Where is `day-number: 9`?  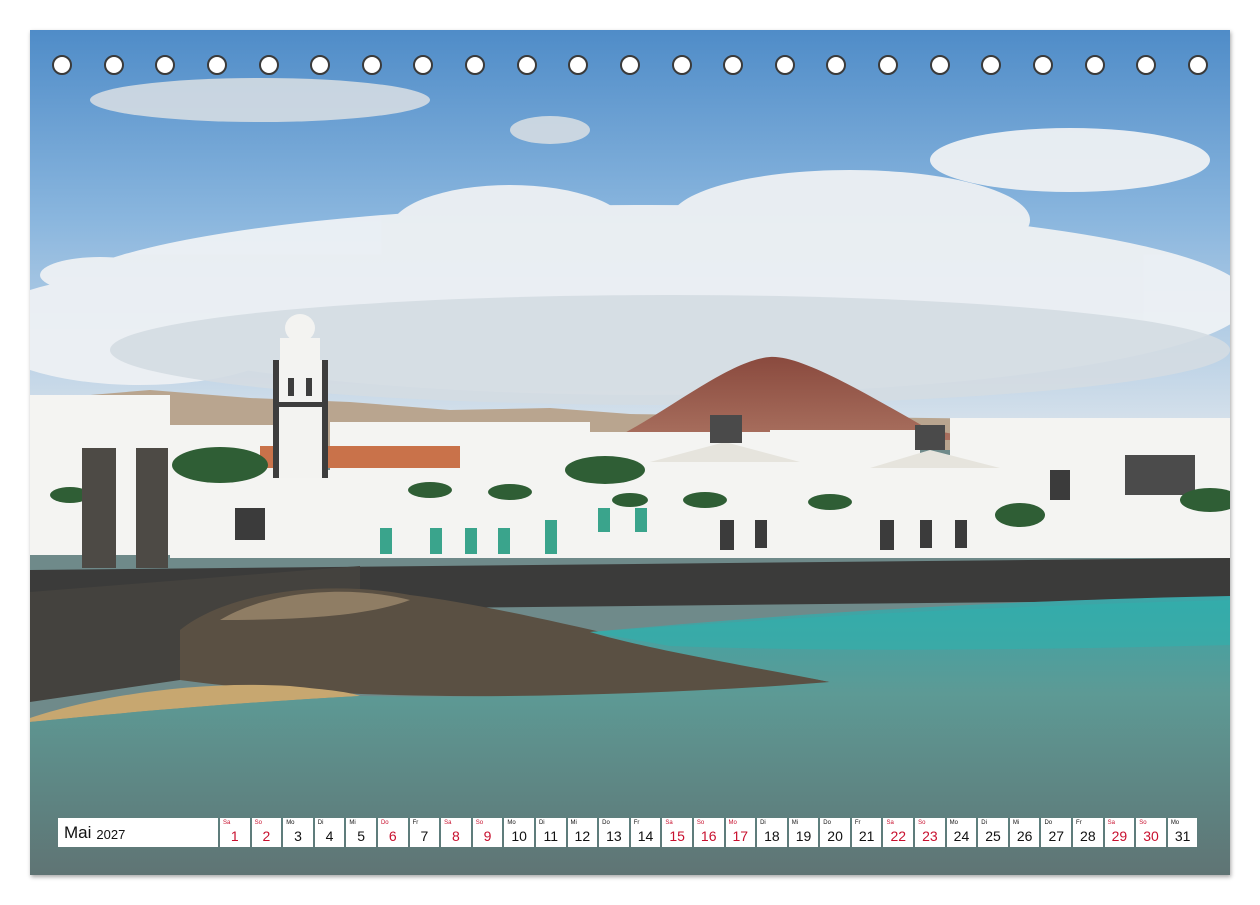
day-number: 9 is located at coordinates (487, 836).